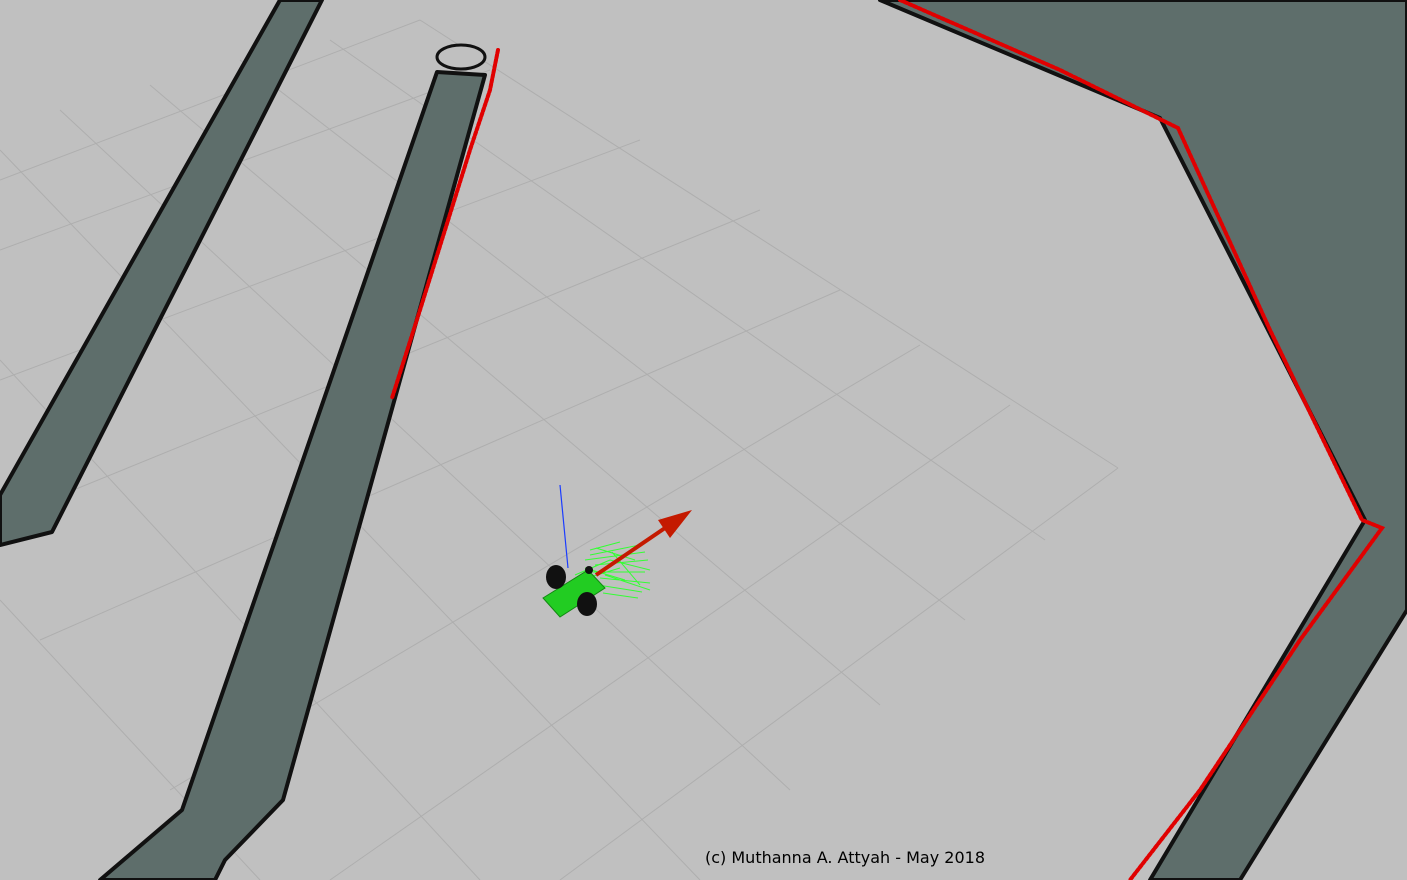 The image size is (1407, 880). Describe the element at coordinates (643, 543) in the screenshot. I see `heading-arrow` at that location.